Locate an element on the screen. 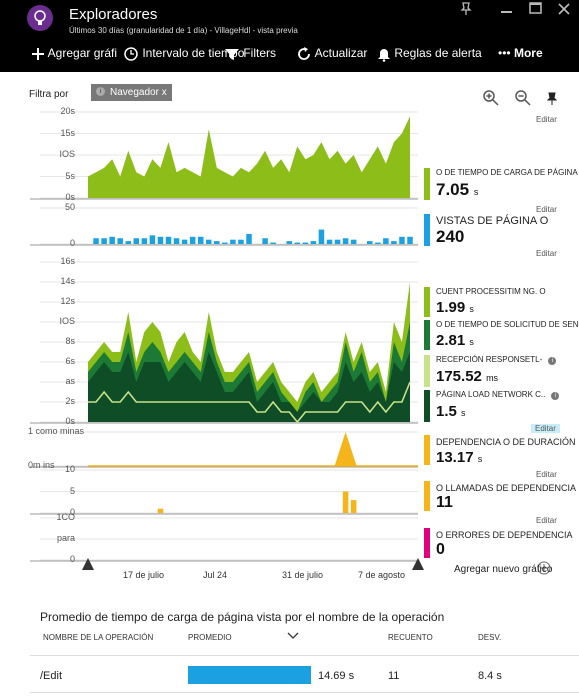  legend-label: DEPENDENCIA O DE DURACIÓN is located at coordinates (506, 442).